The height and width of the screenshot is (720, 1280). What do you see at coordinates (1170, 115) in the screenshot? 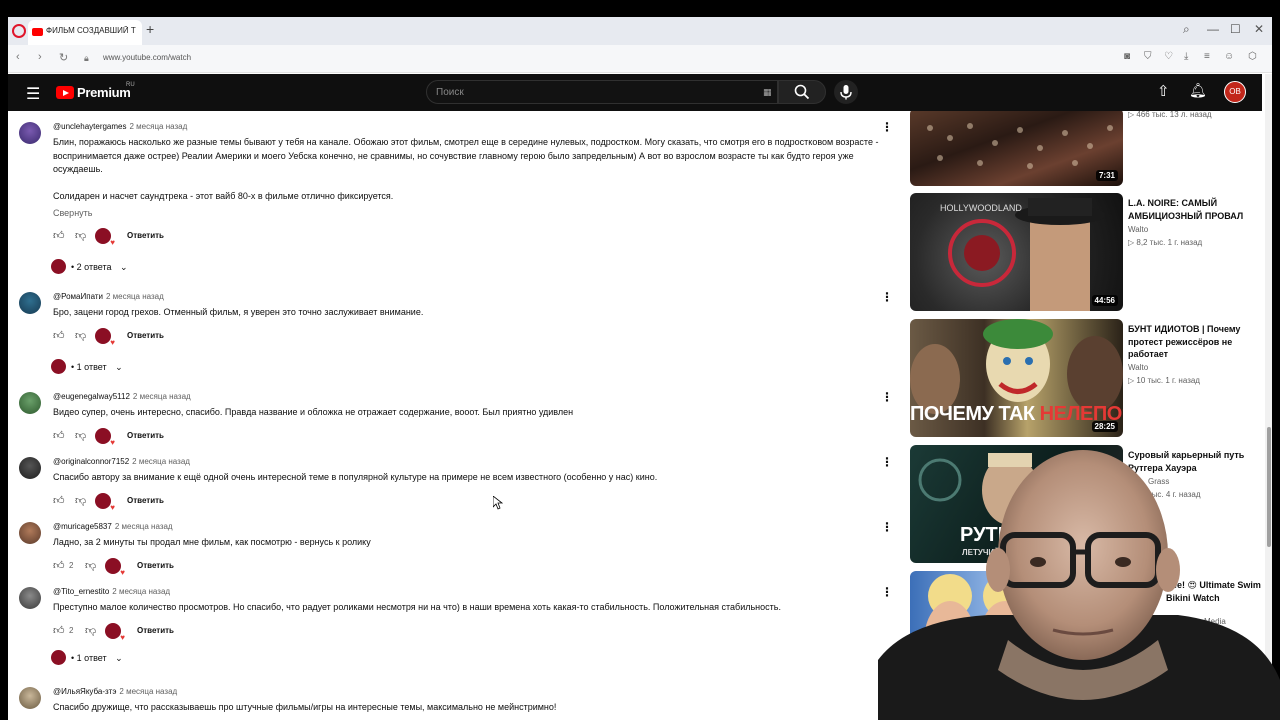
I see `video-stats: ▷ 466 тыс. 13 л. назад` at bounding box center [1170, 115].